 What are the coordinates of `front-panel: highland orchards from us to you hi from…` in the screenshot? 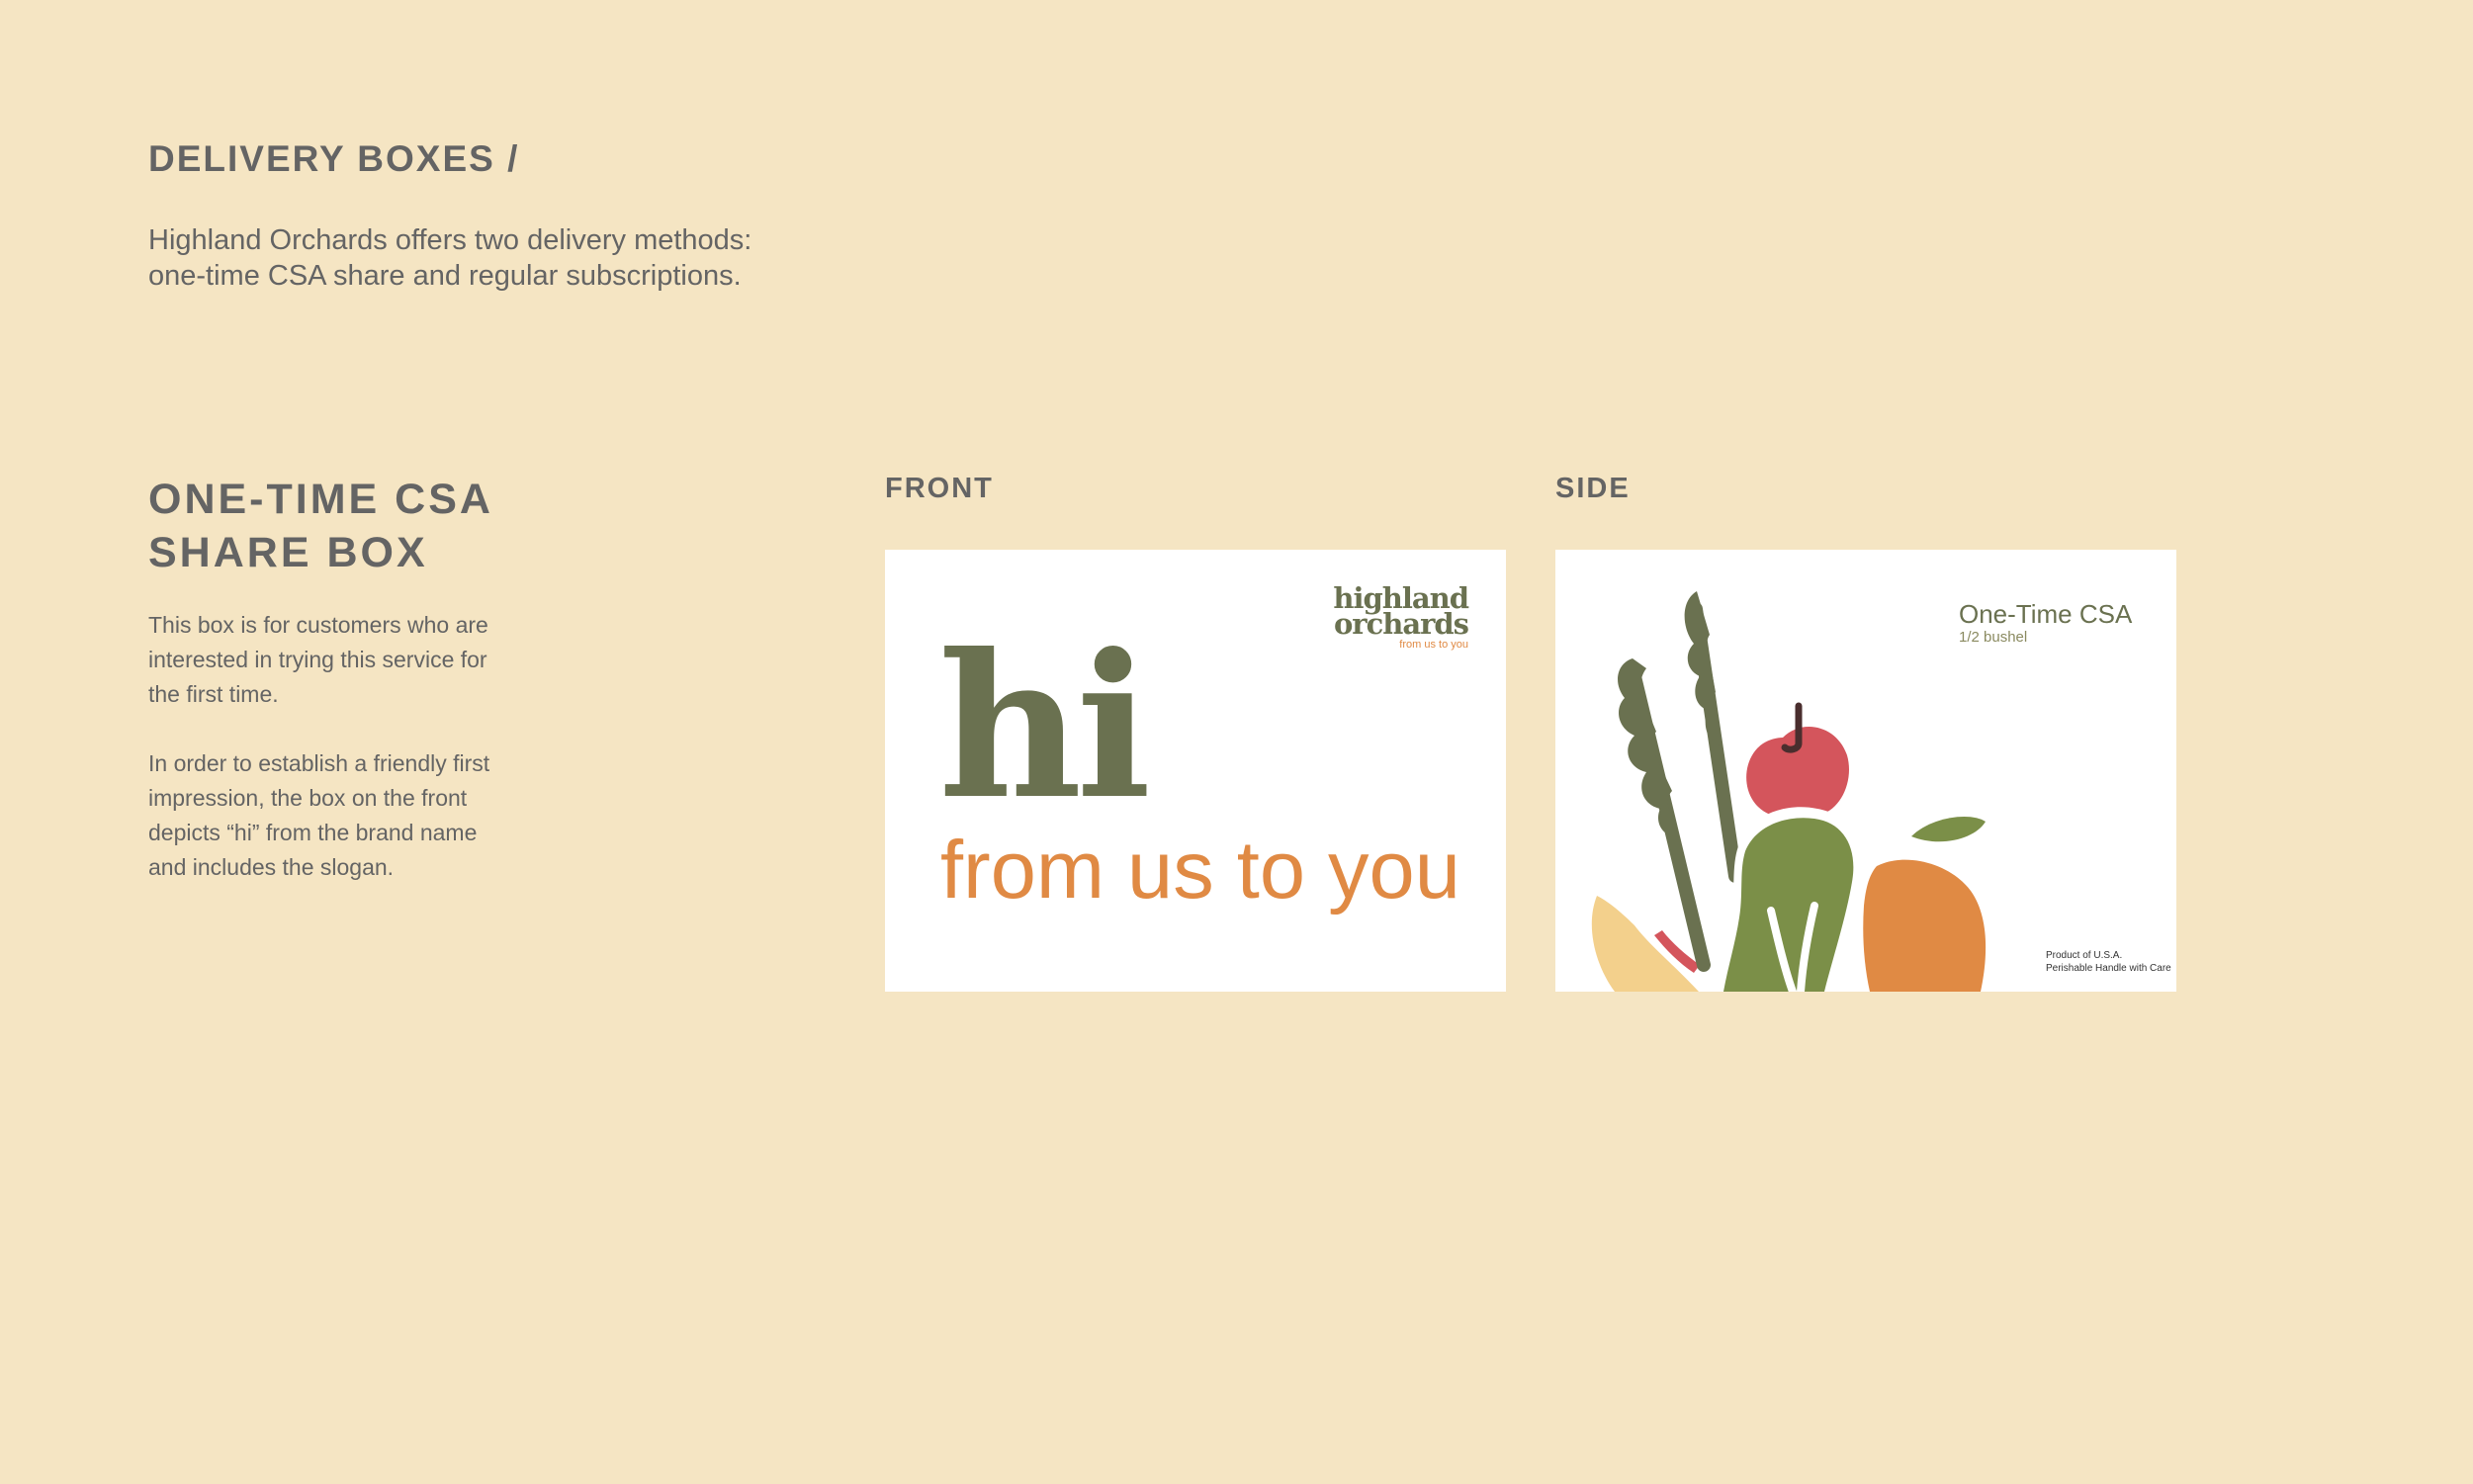 It's located at (1196, 771).